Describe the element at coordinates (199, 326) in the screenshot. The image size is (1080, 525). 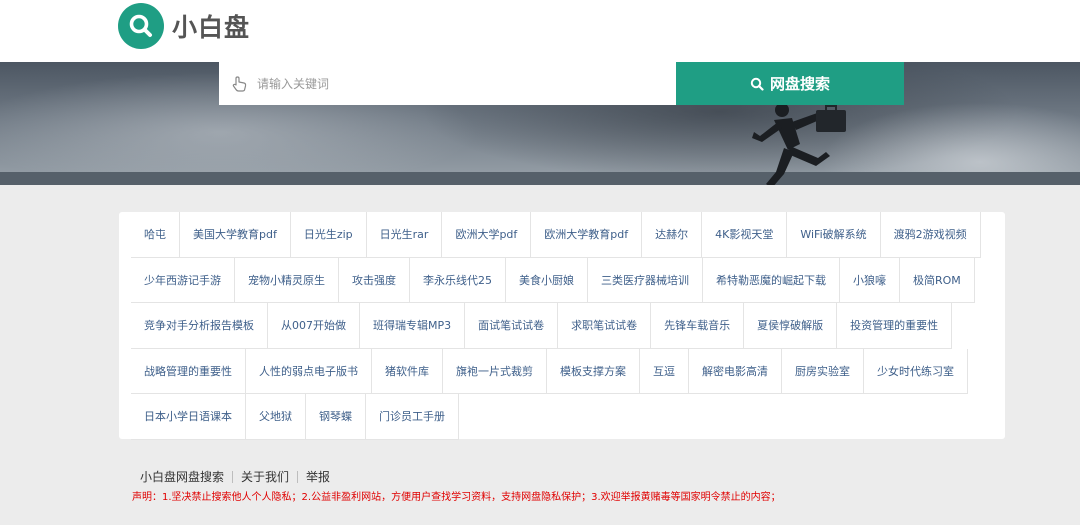
I see `keyword-tag: 竞争对手分析报告模板` at that location.